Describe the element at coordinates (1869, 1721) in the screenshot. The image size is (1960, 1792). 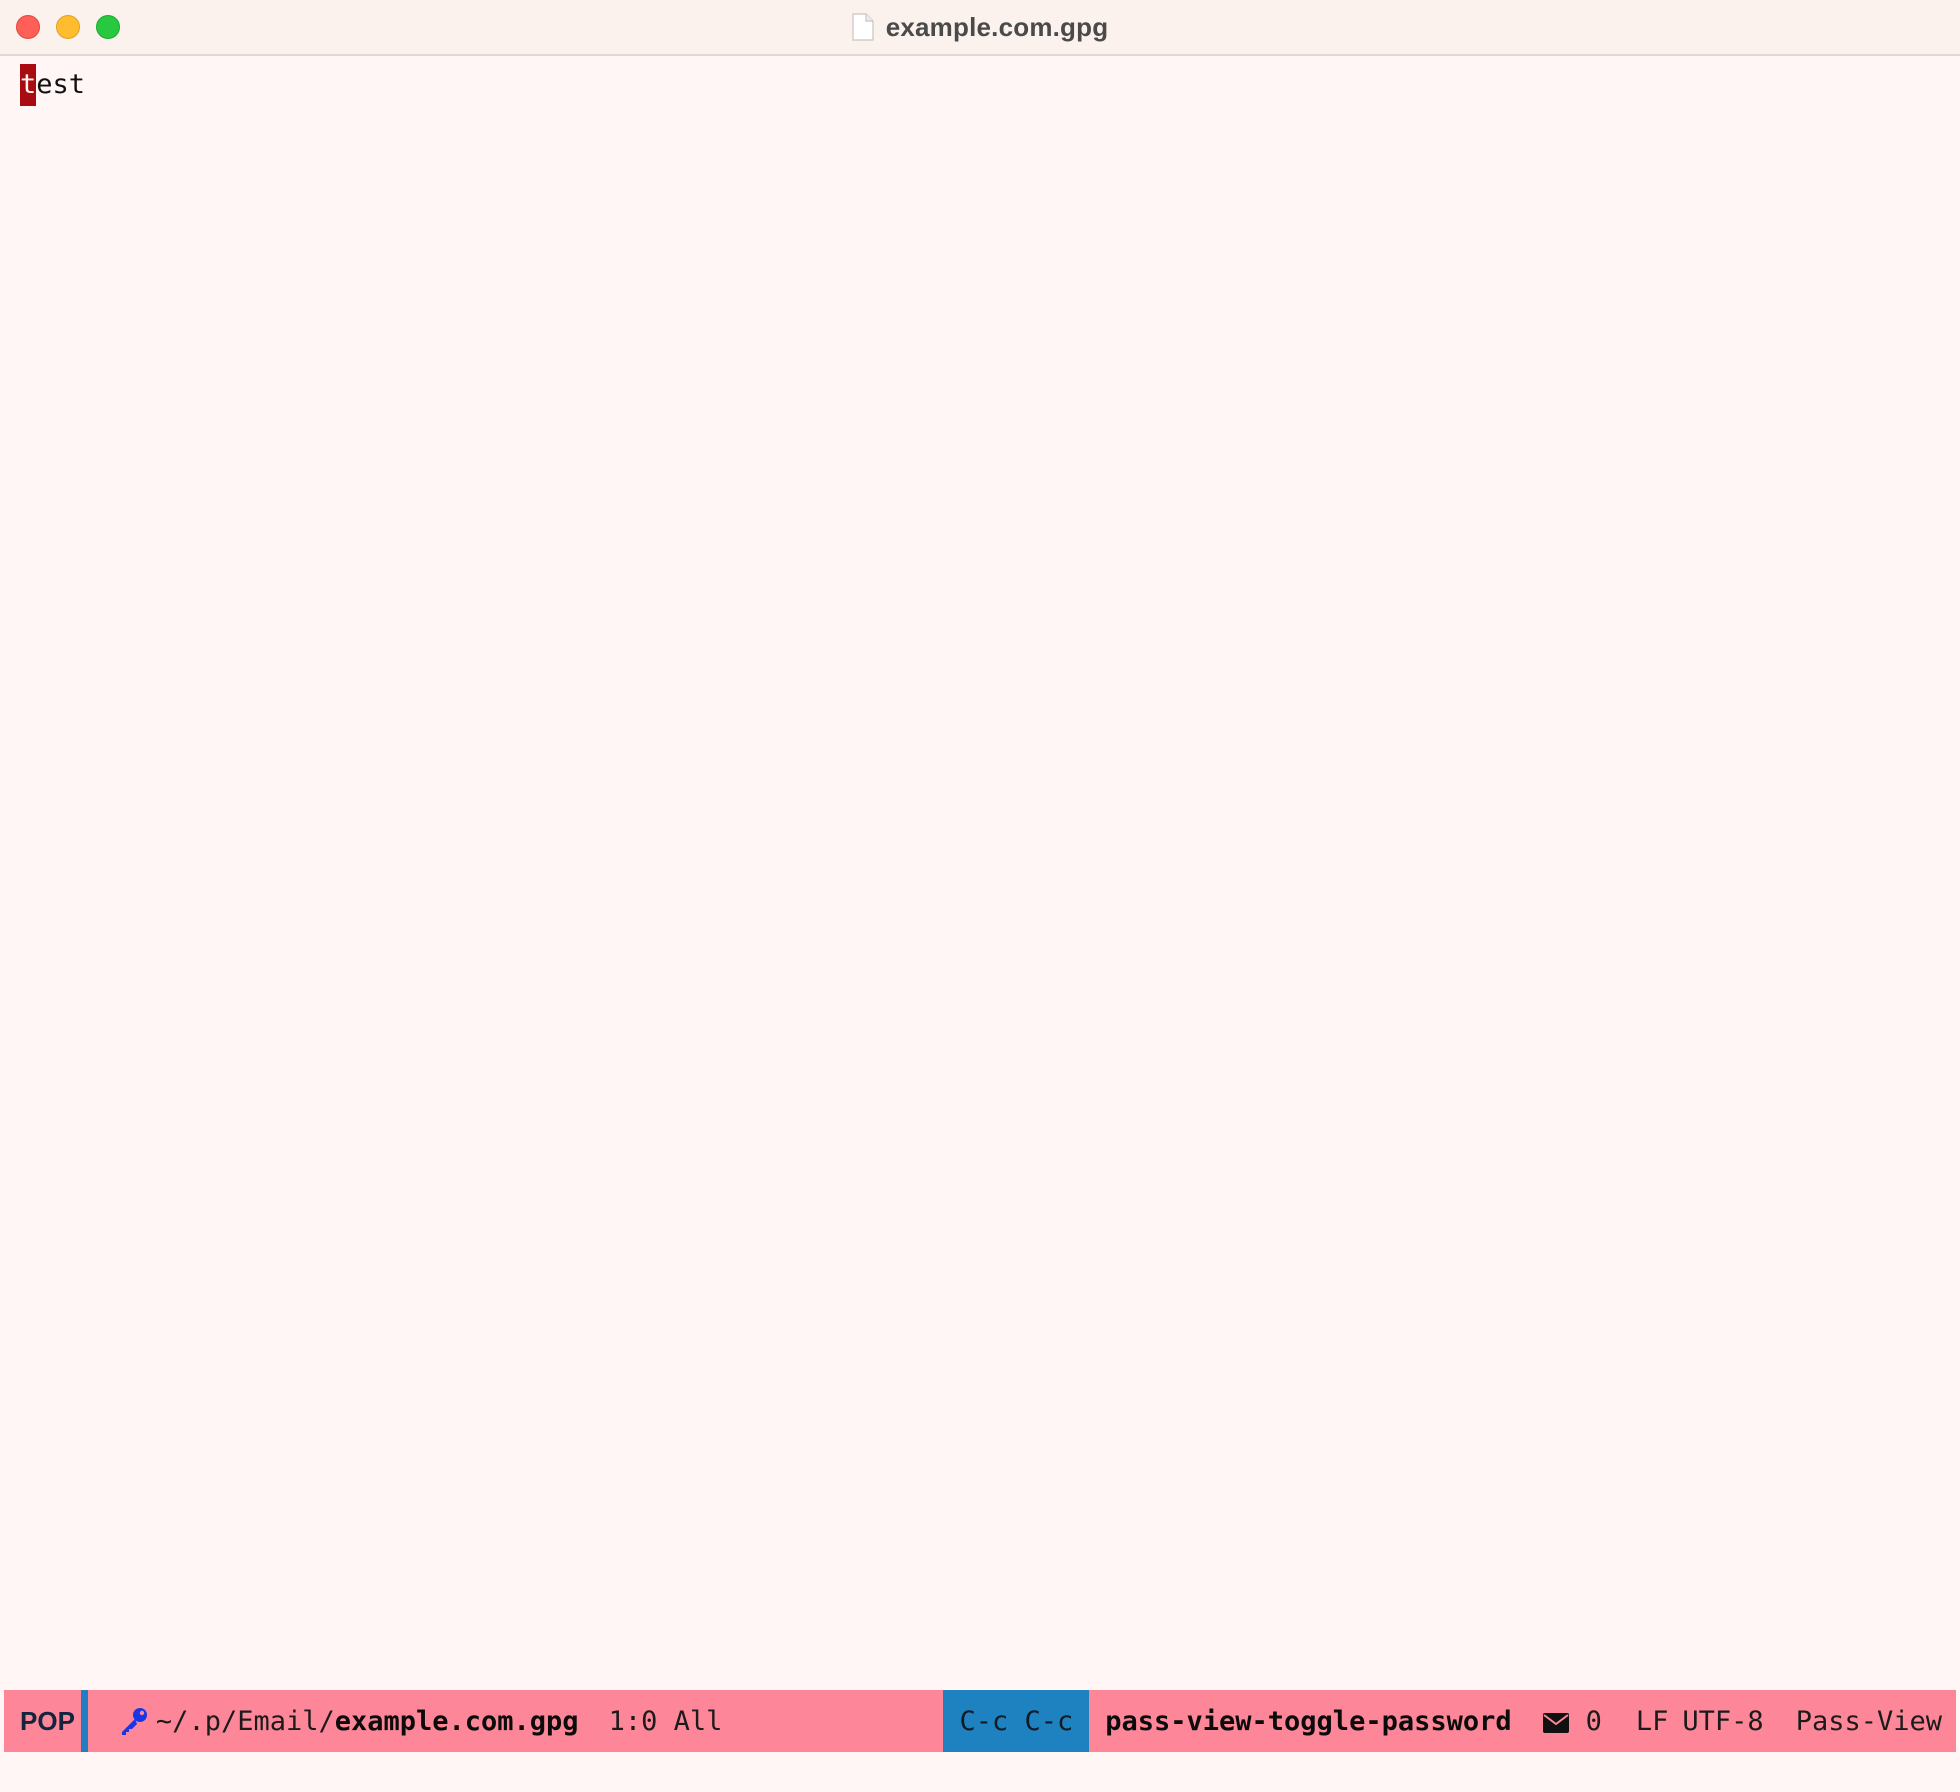
I see `major-mode: Pass-View` at that location.